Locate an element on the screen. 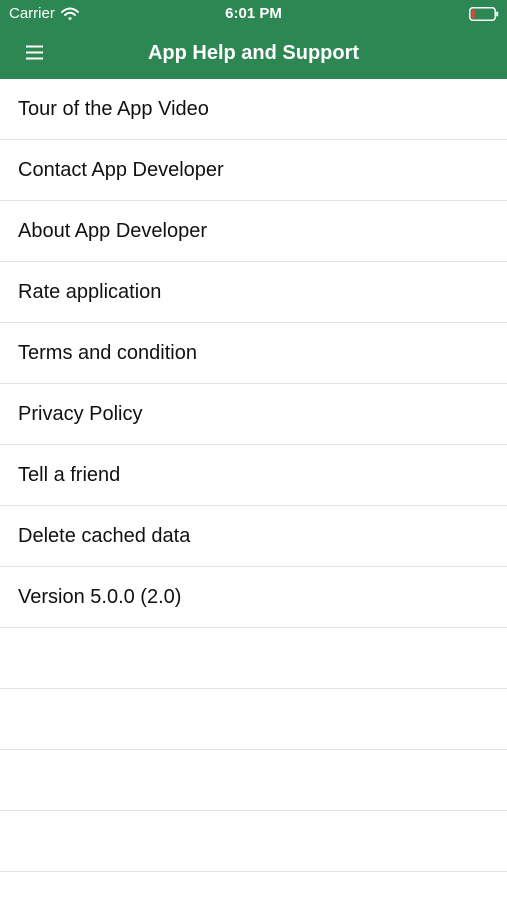 Image resolution: width=507 pixels, height=900 pixels. menu-item-tour-video: Tour of the App Video is located at coordinates (253, 109).